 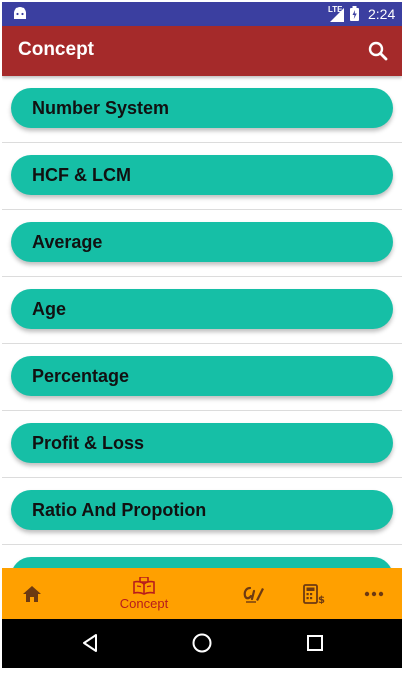 I want to click on nav-home, so click(x=32, y=593).